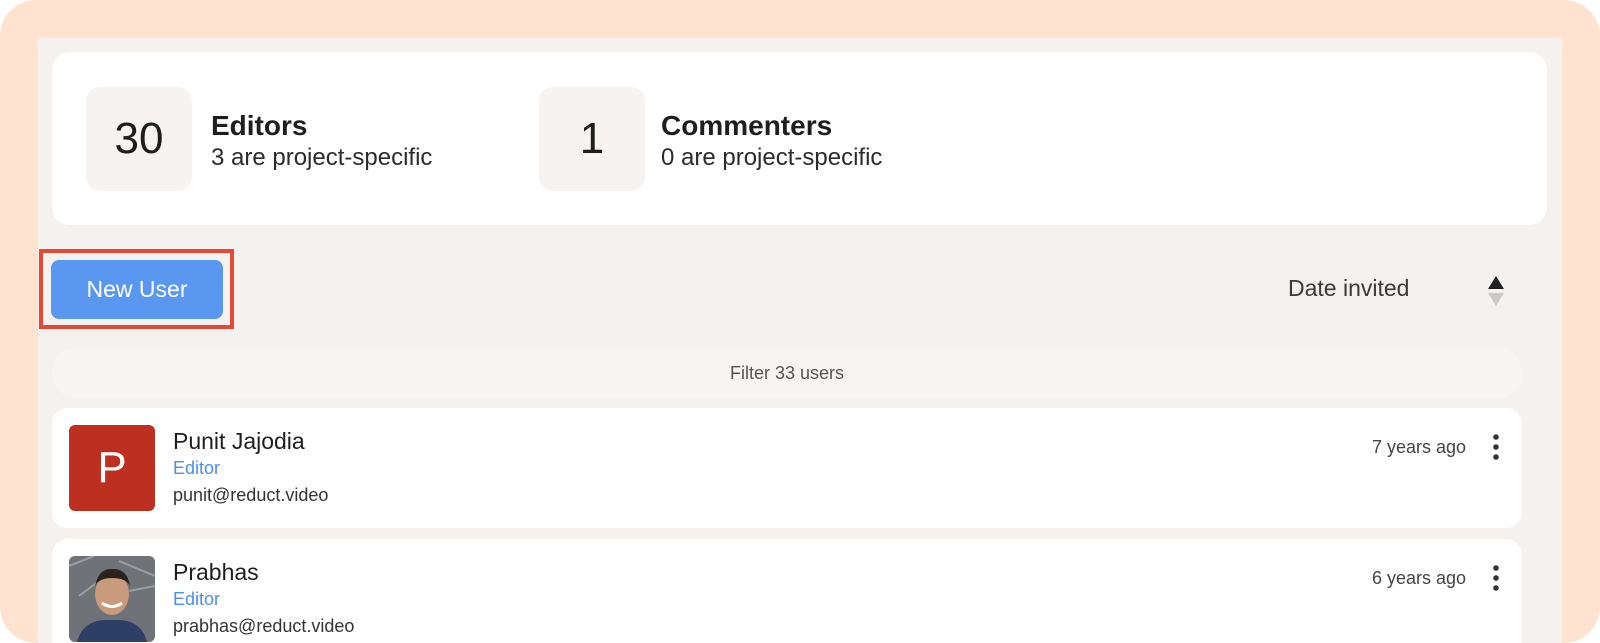 This screenshot has height=643, width=1600. What do you see at coordinates (747, 125) in the screenshot?
I see `commenters-title: Commenters` at bounding box center [747, 125].